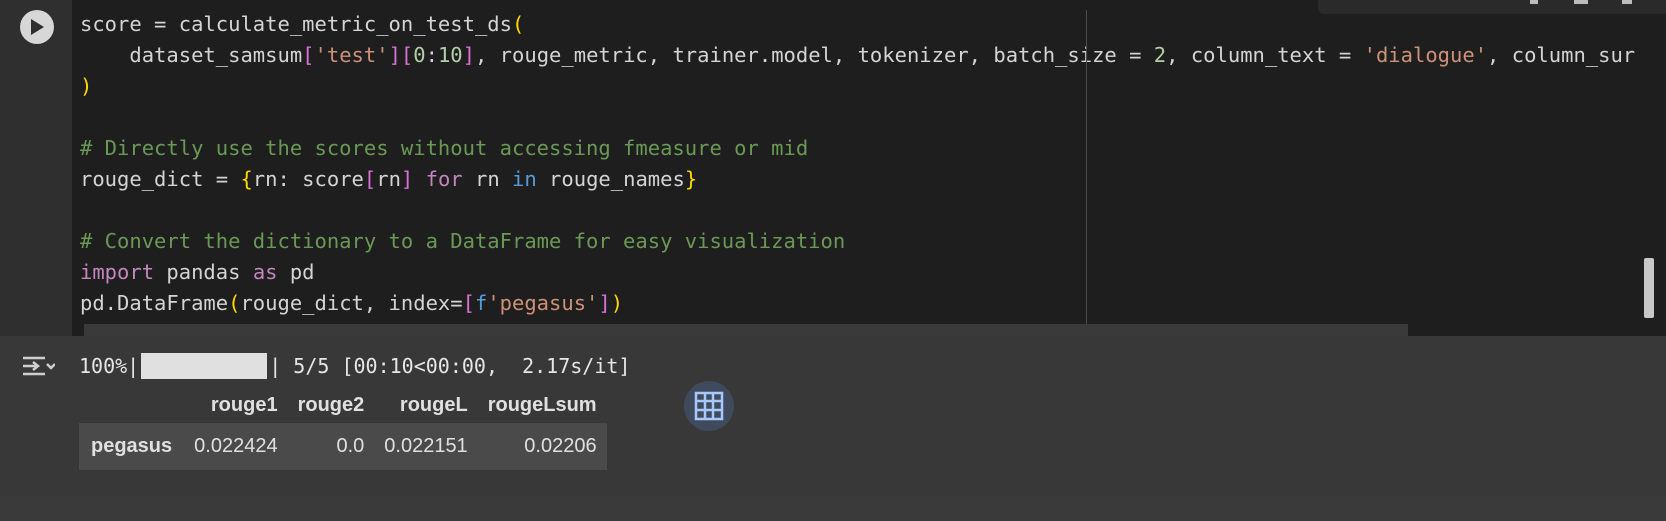 This screenshot has height=521, width=1666. Describe the element at coordinates (524, 179) in the screenshot. I see `code-token: in` at that location.